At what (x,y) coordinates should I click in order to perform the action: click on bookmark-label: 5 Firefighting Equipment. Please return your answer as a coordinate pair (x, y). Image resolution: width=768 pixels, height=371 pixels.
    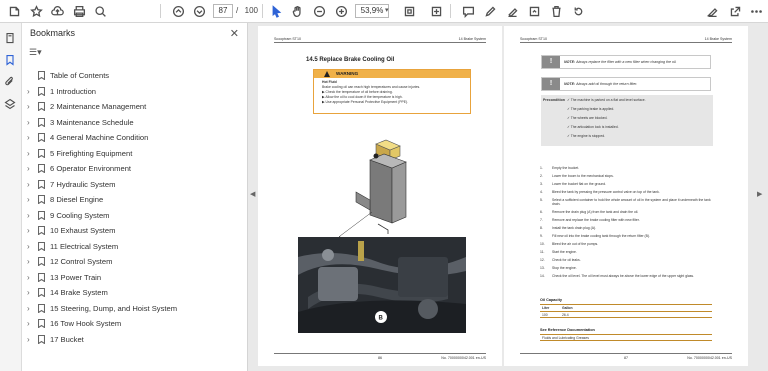
    Looking at the image, I should click on (91, 153).